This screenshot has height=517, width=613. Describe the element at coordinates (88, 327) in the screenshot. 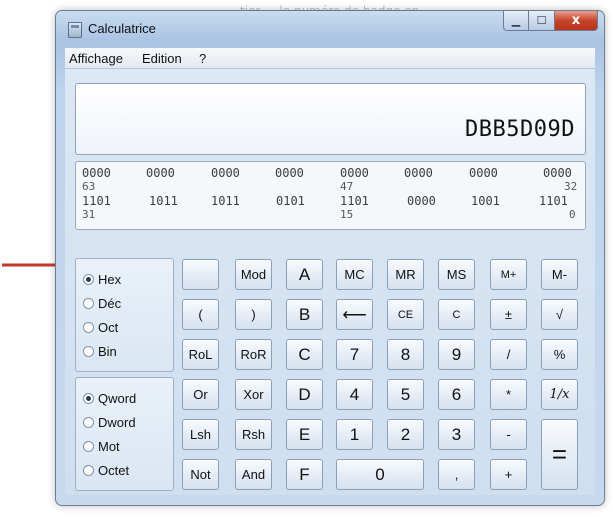

I see `radio-oct-indicator` at that location.